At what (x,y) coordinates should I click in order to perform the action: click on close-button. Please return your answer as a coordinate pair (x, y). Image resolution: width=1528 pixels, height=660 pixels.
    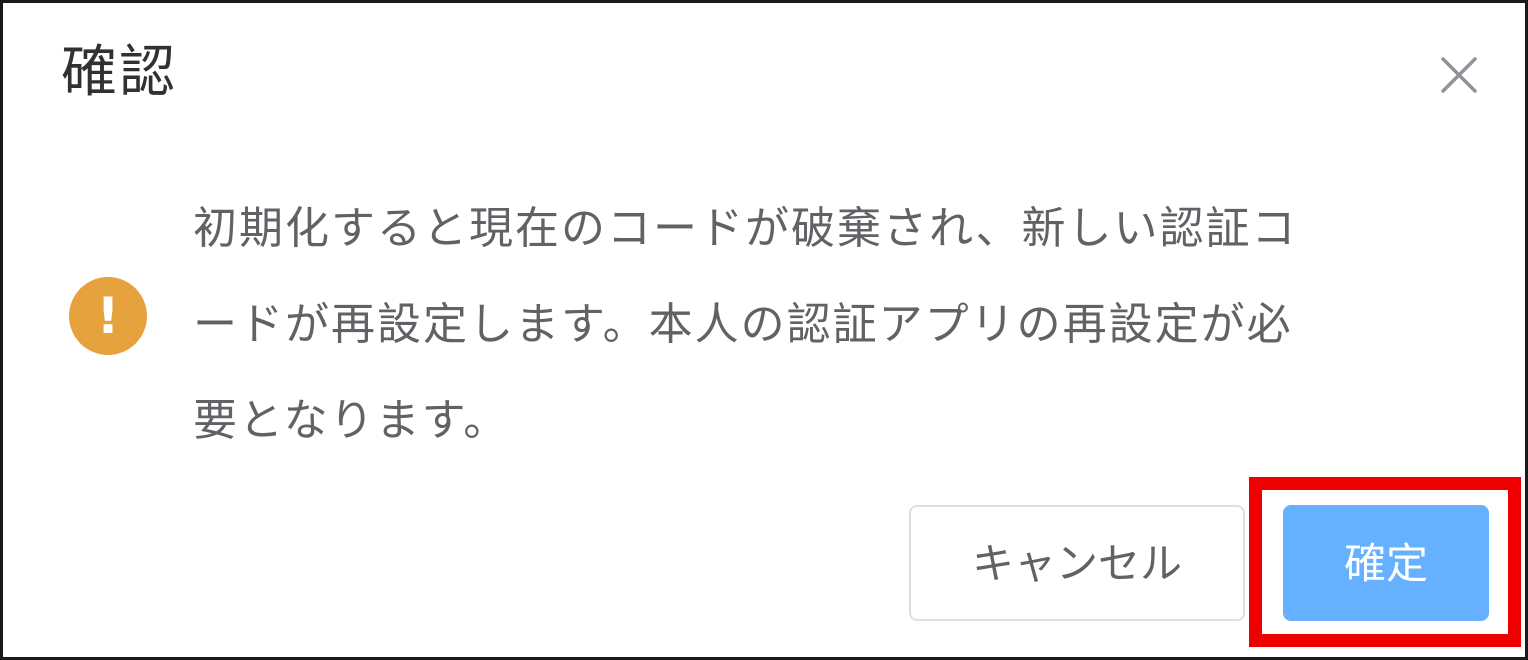
    Looking at the image, I should click on (1459, 75).